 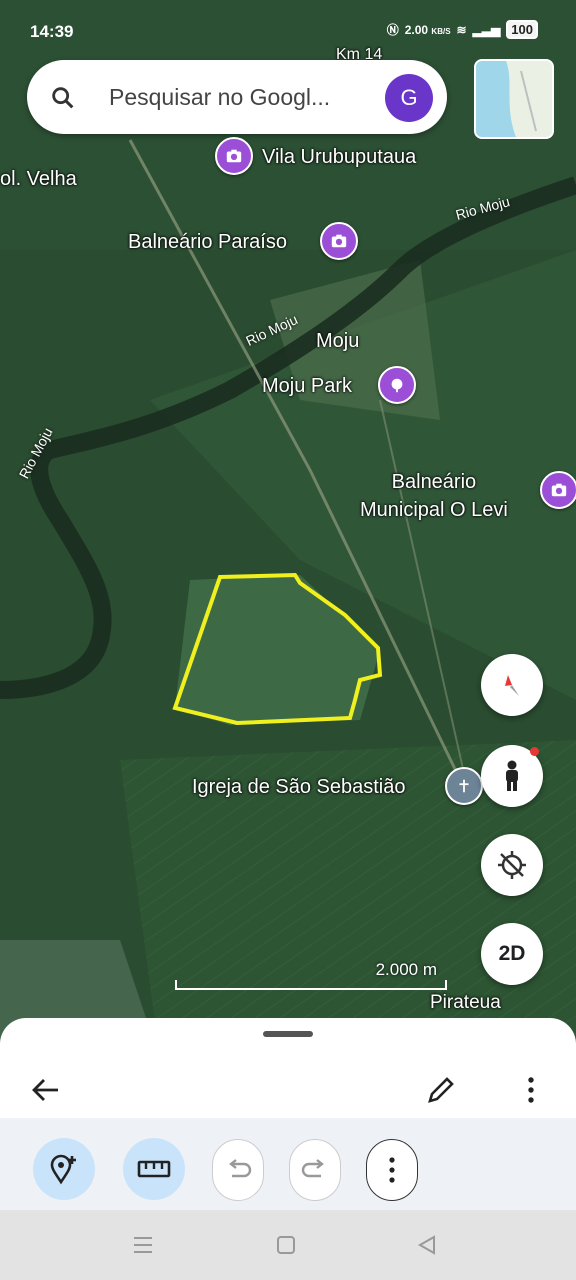 I want to click on home-icon, so click(x=286, y=1245).